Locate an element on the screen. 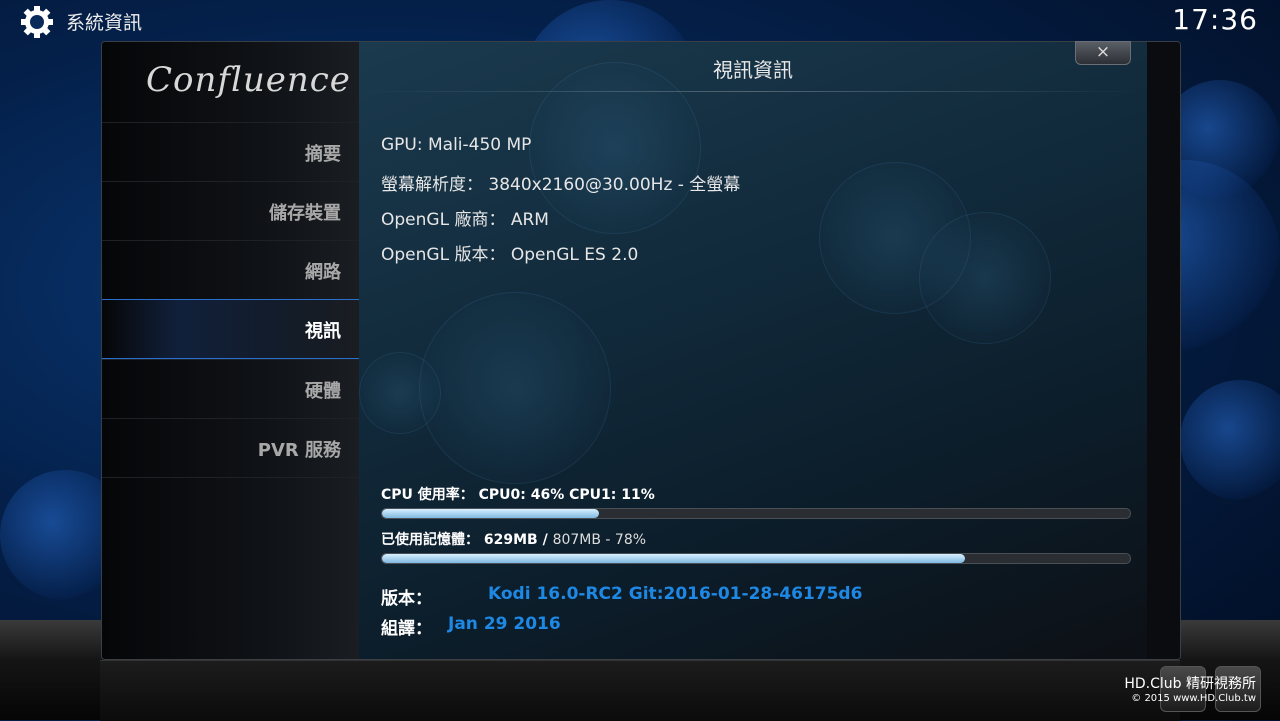 Image resolution: width=1280 pixels, height=721 pixels. info-opengl-vendor: OpenGL 廠商： ARM is located at coordinates (465, 220).